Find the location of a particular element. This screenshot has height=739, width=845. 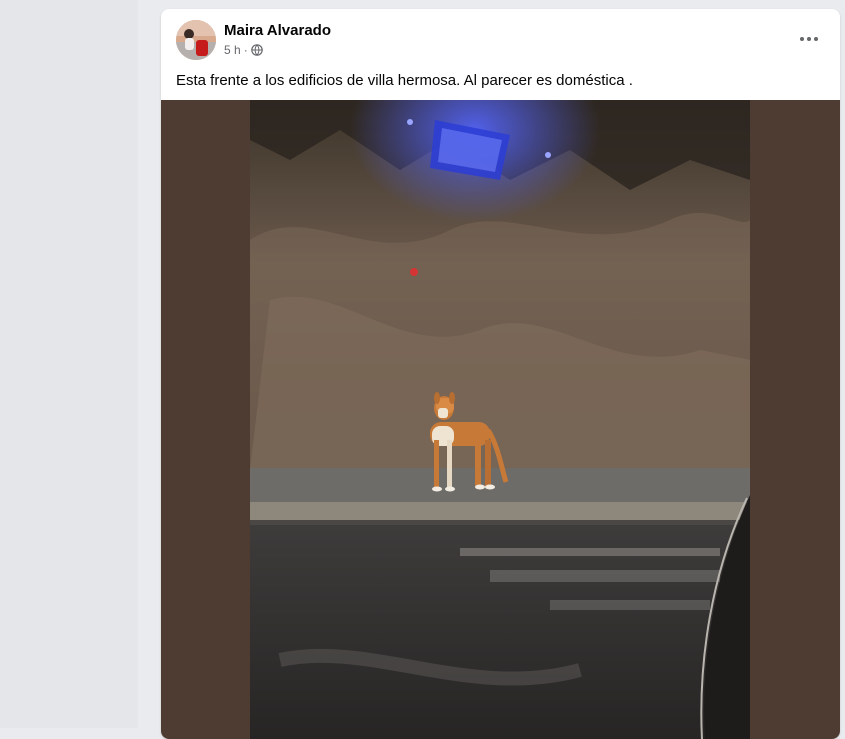

post-meta: 5 h · is located at coordinates (243, 50).